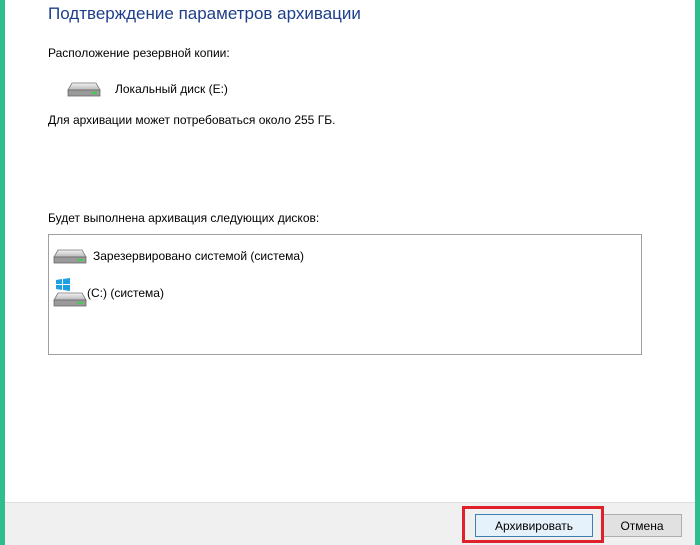 The width and height of the screenshot is (700, 545). What do you see at coordinates (125, 293) in the screenshot?
I see `disk-label: (C:) (система)` at bounding box center [125, 293].